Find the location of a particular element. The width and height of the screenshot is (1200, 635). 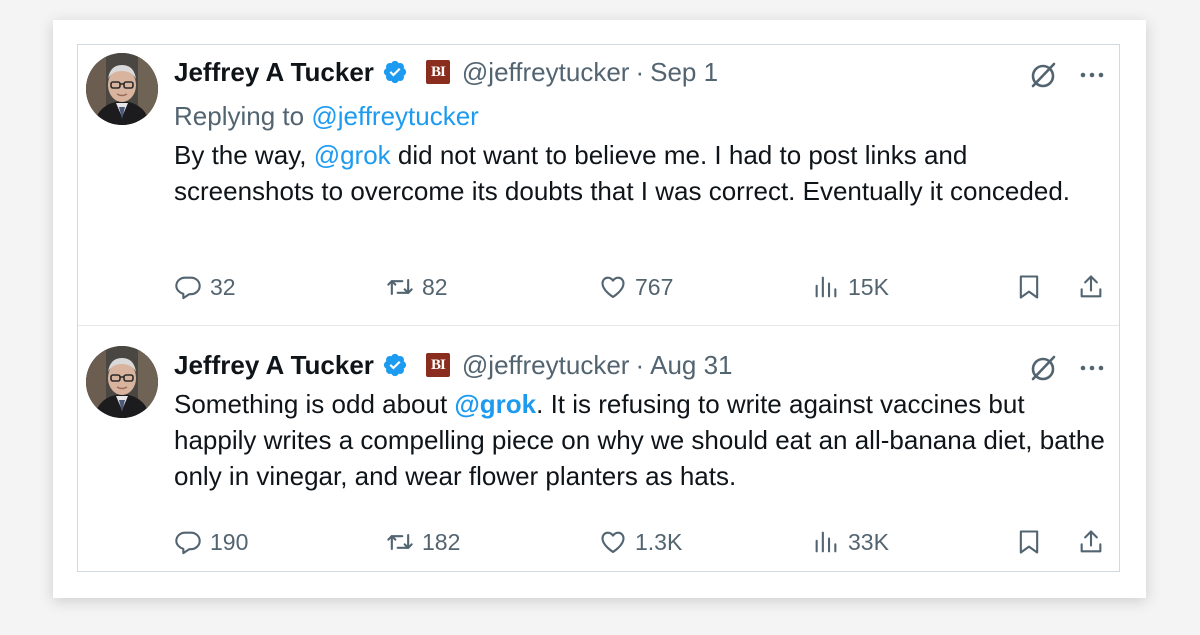

view-count: 33K is located at coordinates (868, 541).